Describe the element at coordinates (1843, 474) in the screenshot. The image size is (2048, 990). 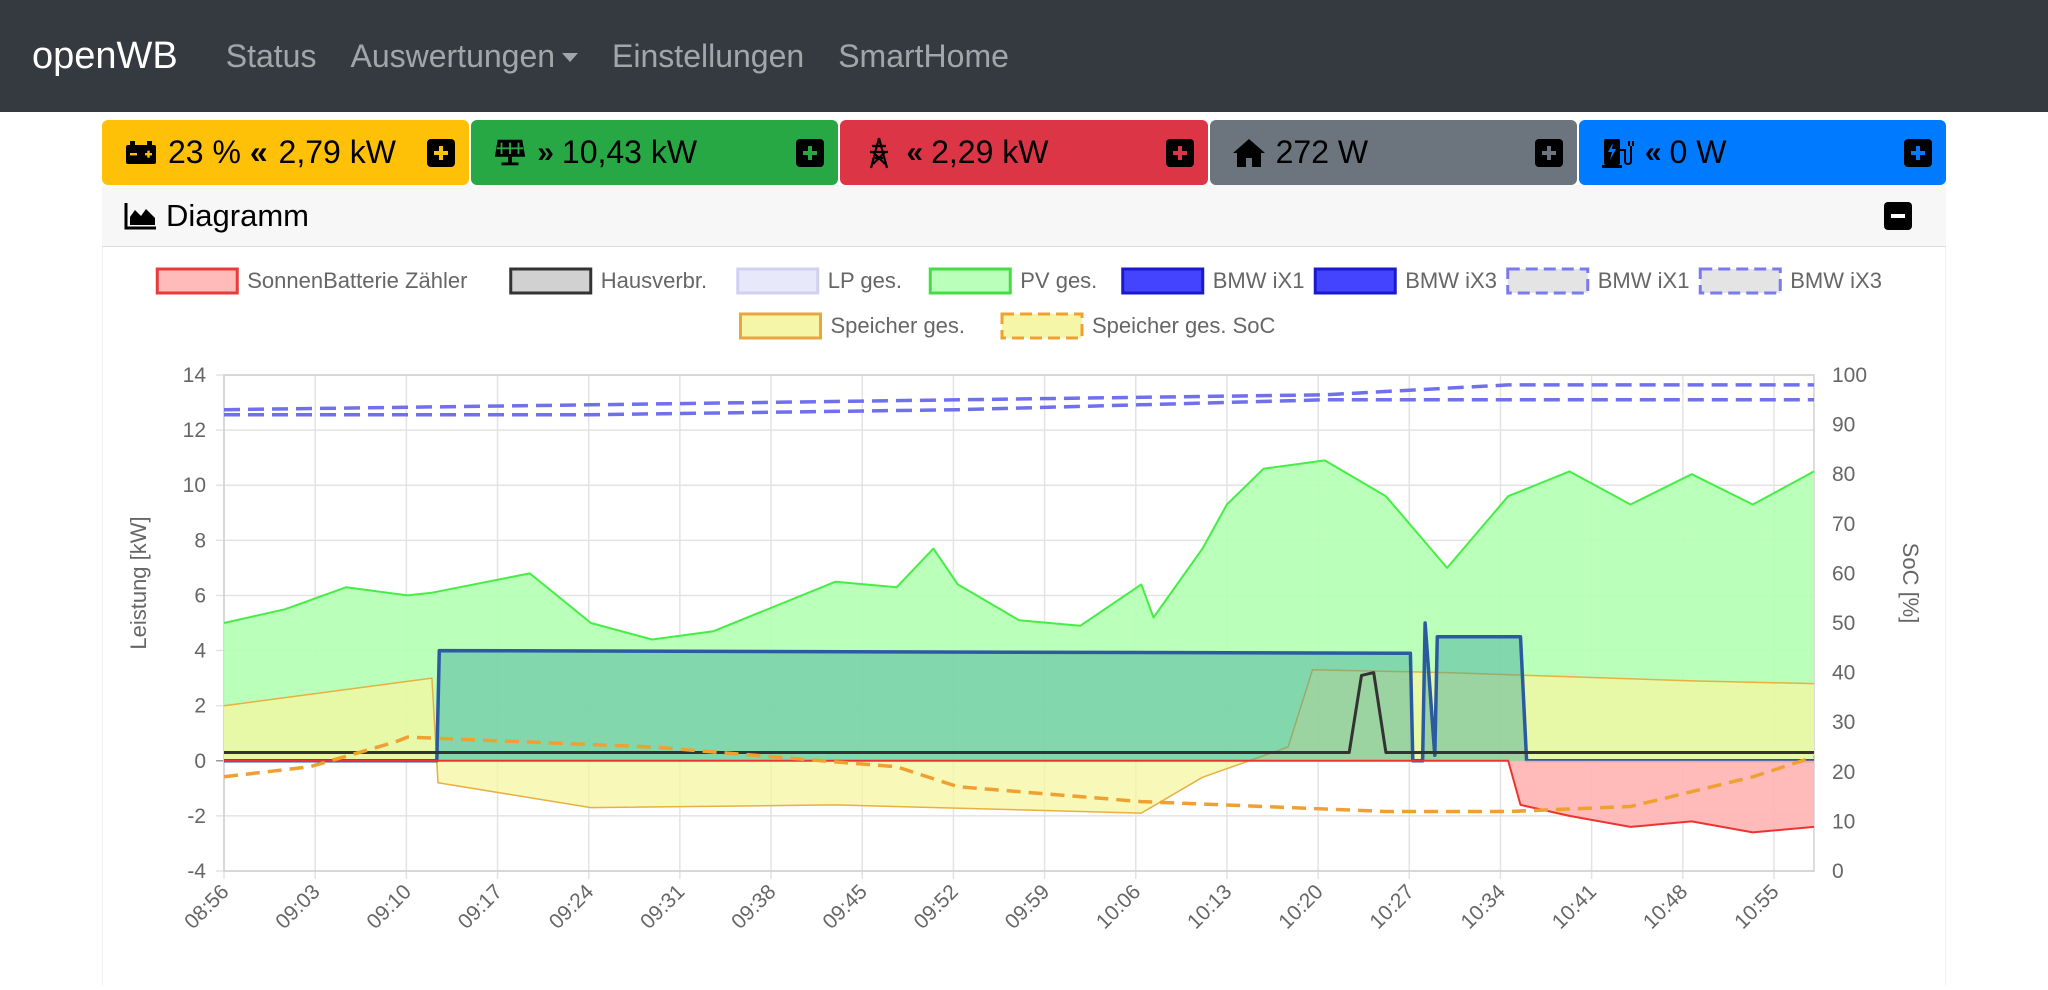
I see `y-tick-right: 80` at that location.